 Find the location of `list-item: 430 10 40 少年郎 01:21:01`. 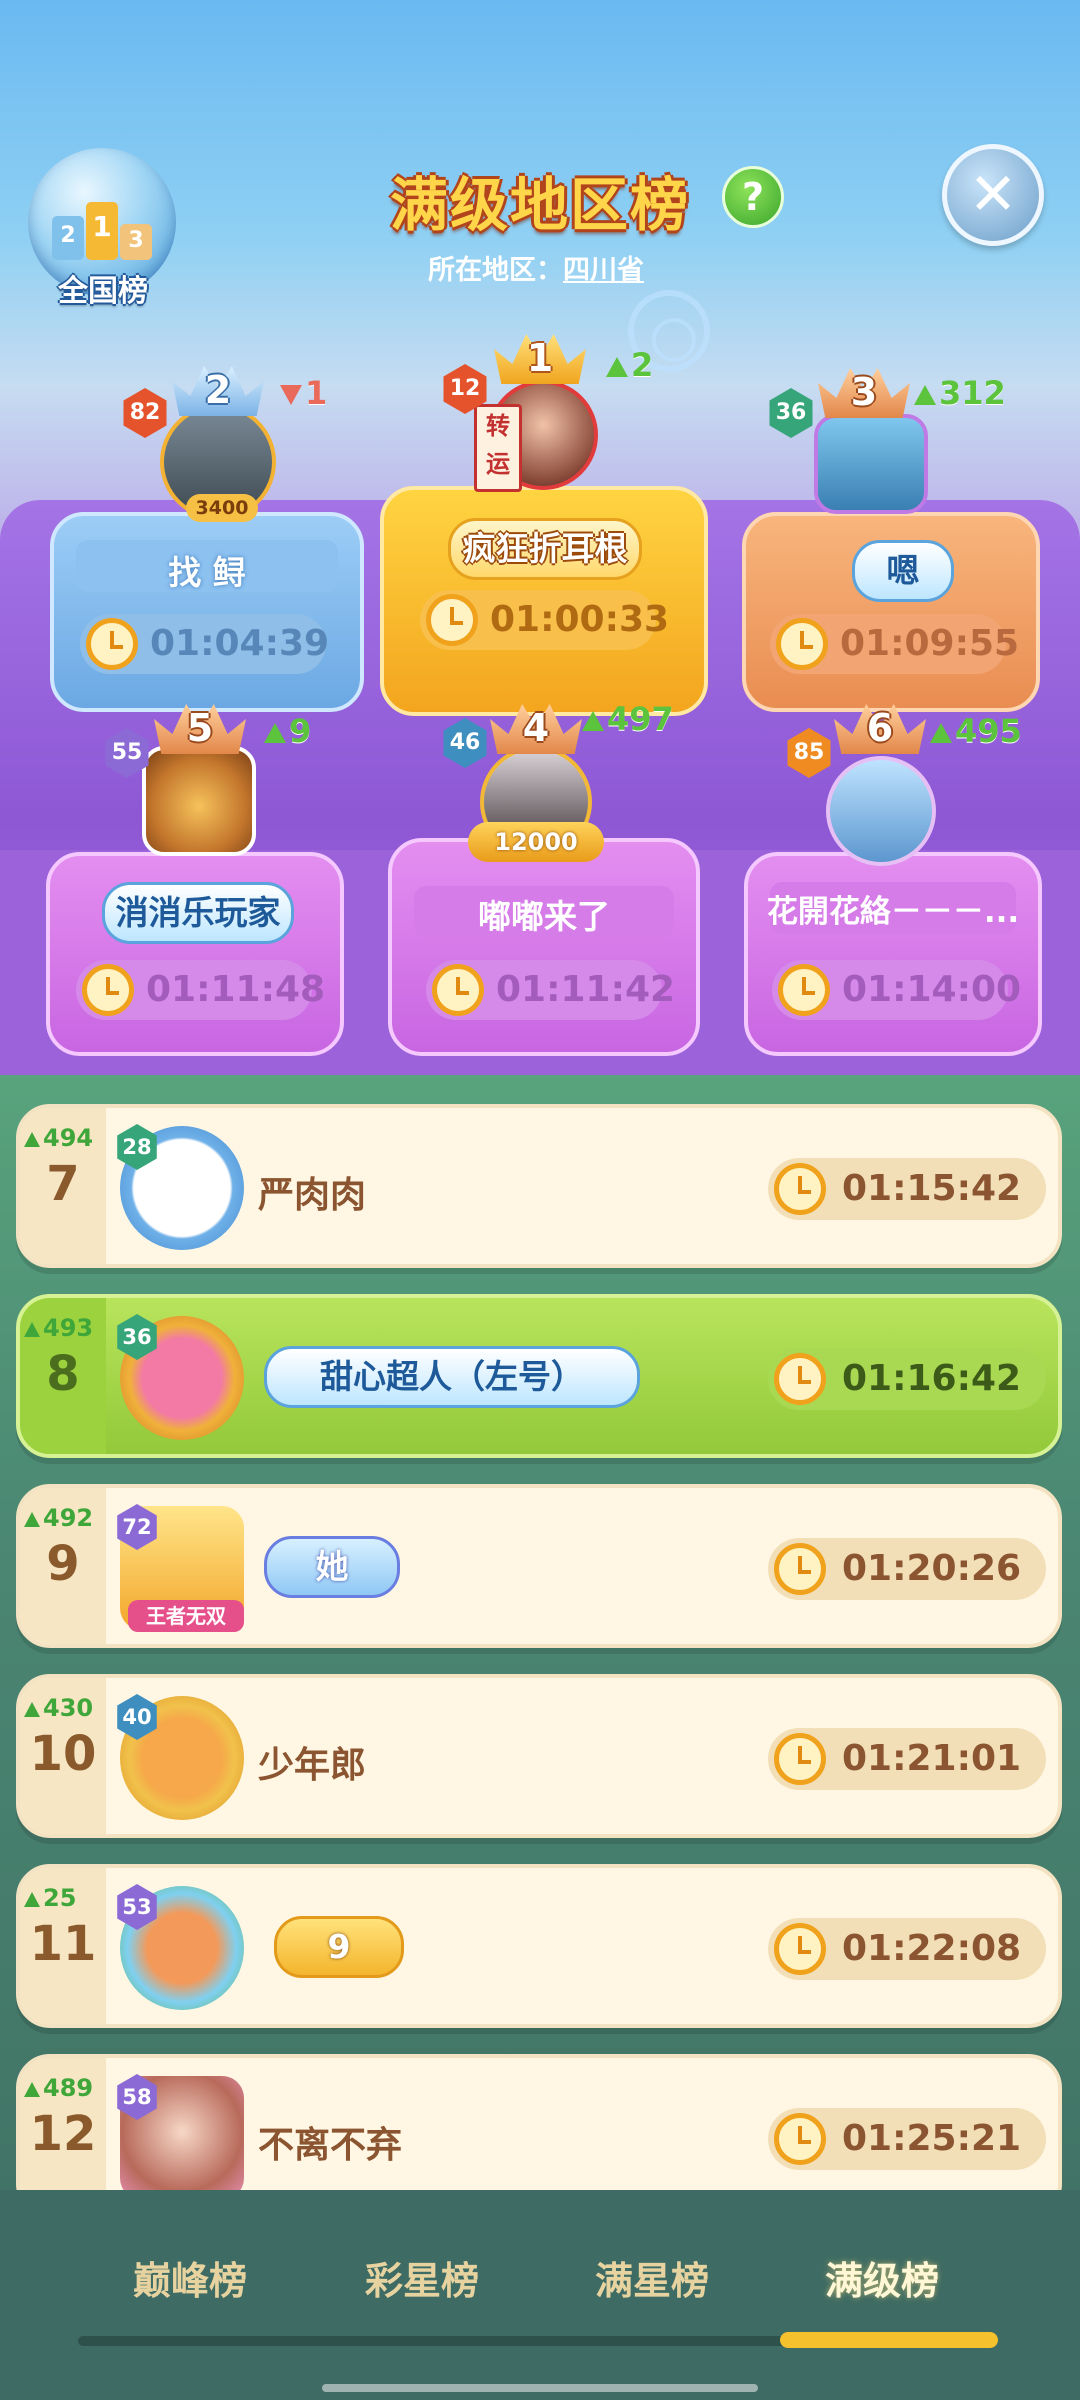

list-item: 430 10 40 少年郎 01:21:01 is located at coordinates (539, 1756).